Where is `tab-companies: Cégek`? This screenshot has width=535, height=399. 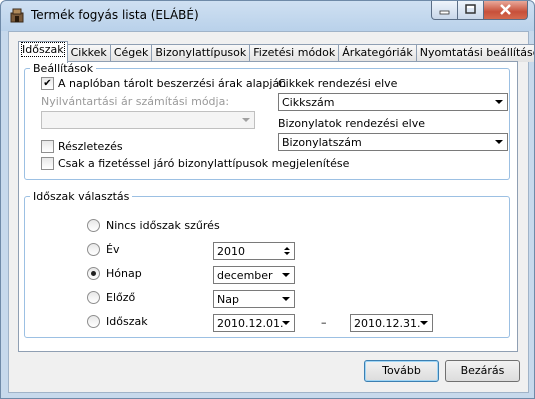
tab-companies: Cégek is located at coordinates (131, 53).